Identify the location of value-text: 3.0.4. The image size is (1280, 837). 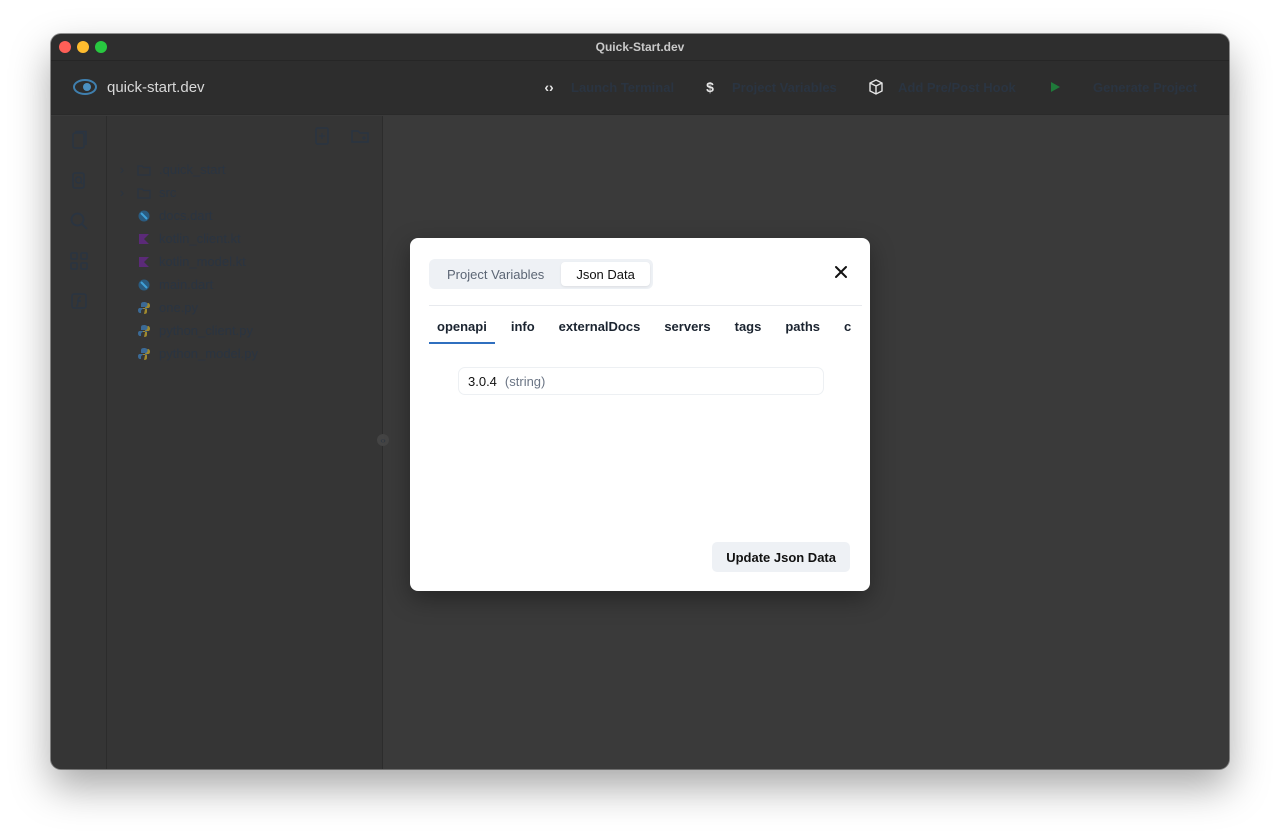
(482, 381).